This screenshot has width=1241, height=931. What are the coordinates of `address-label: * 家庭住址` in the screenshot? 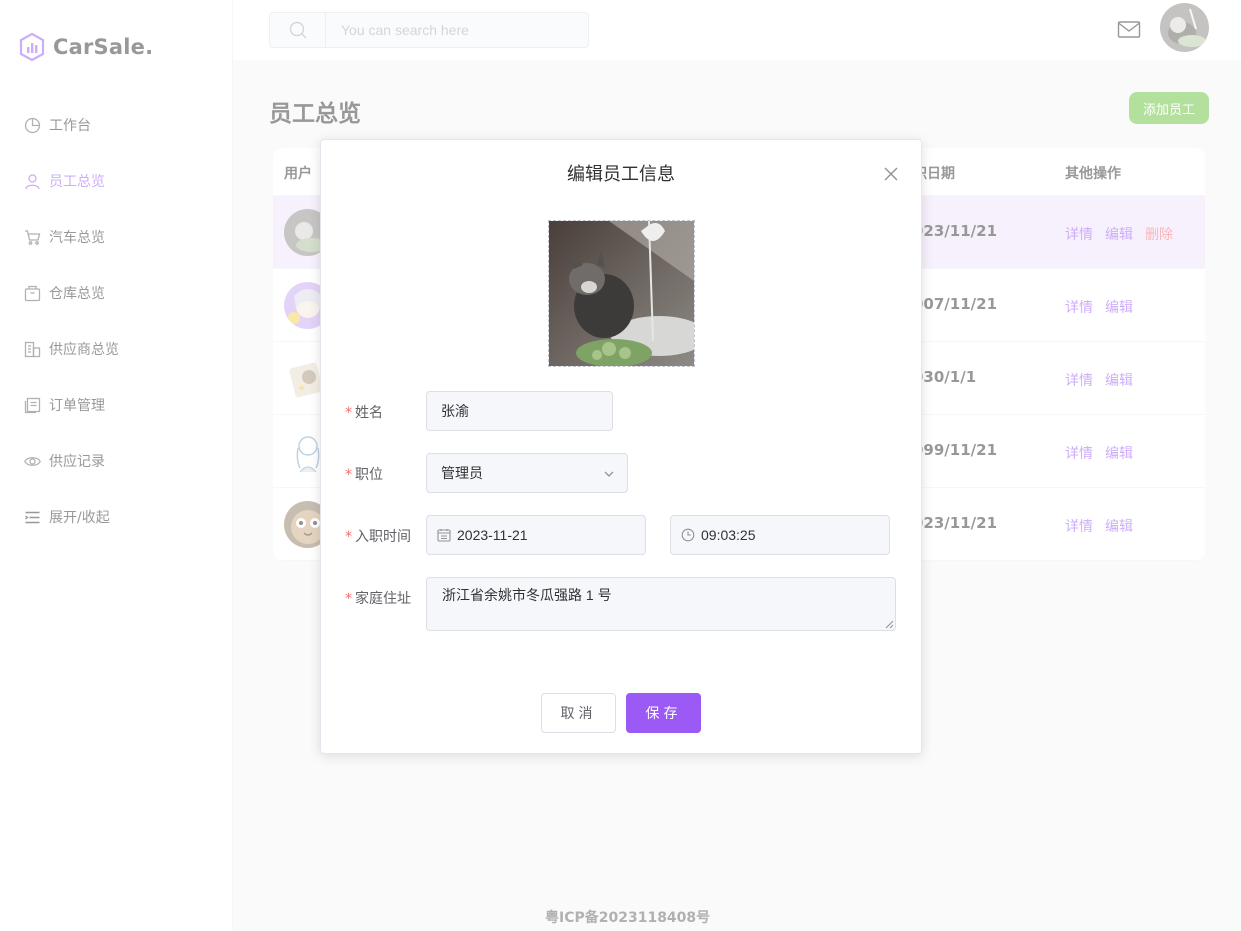 It's located at (378, 599).